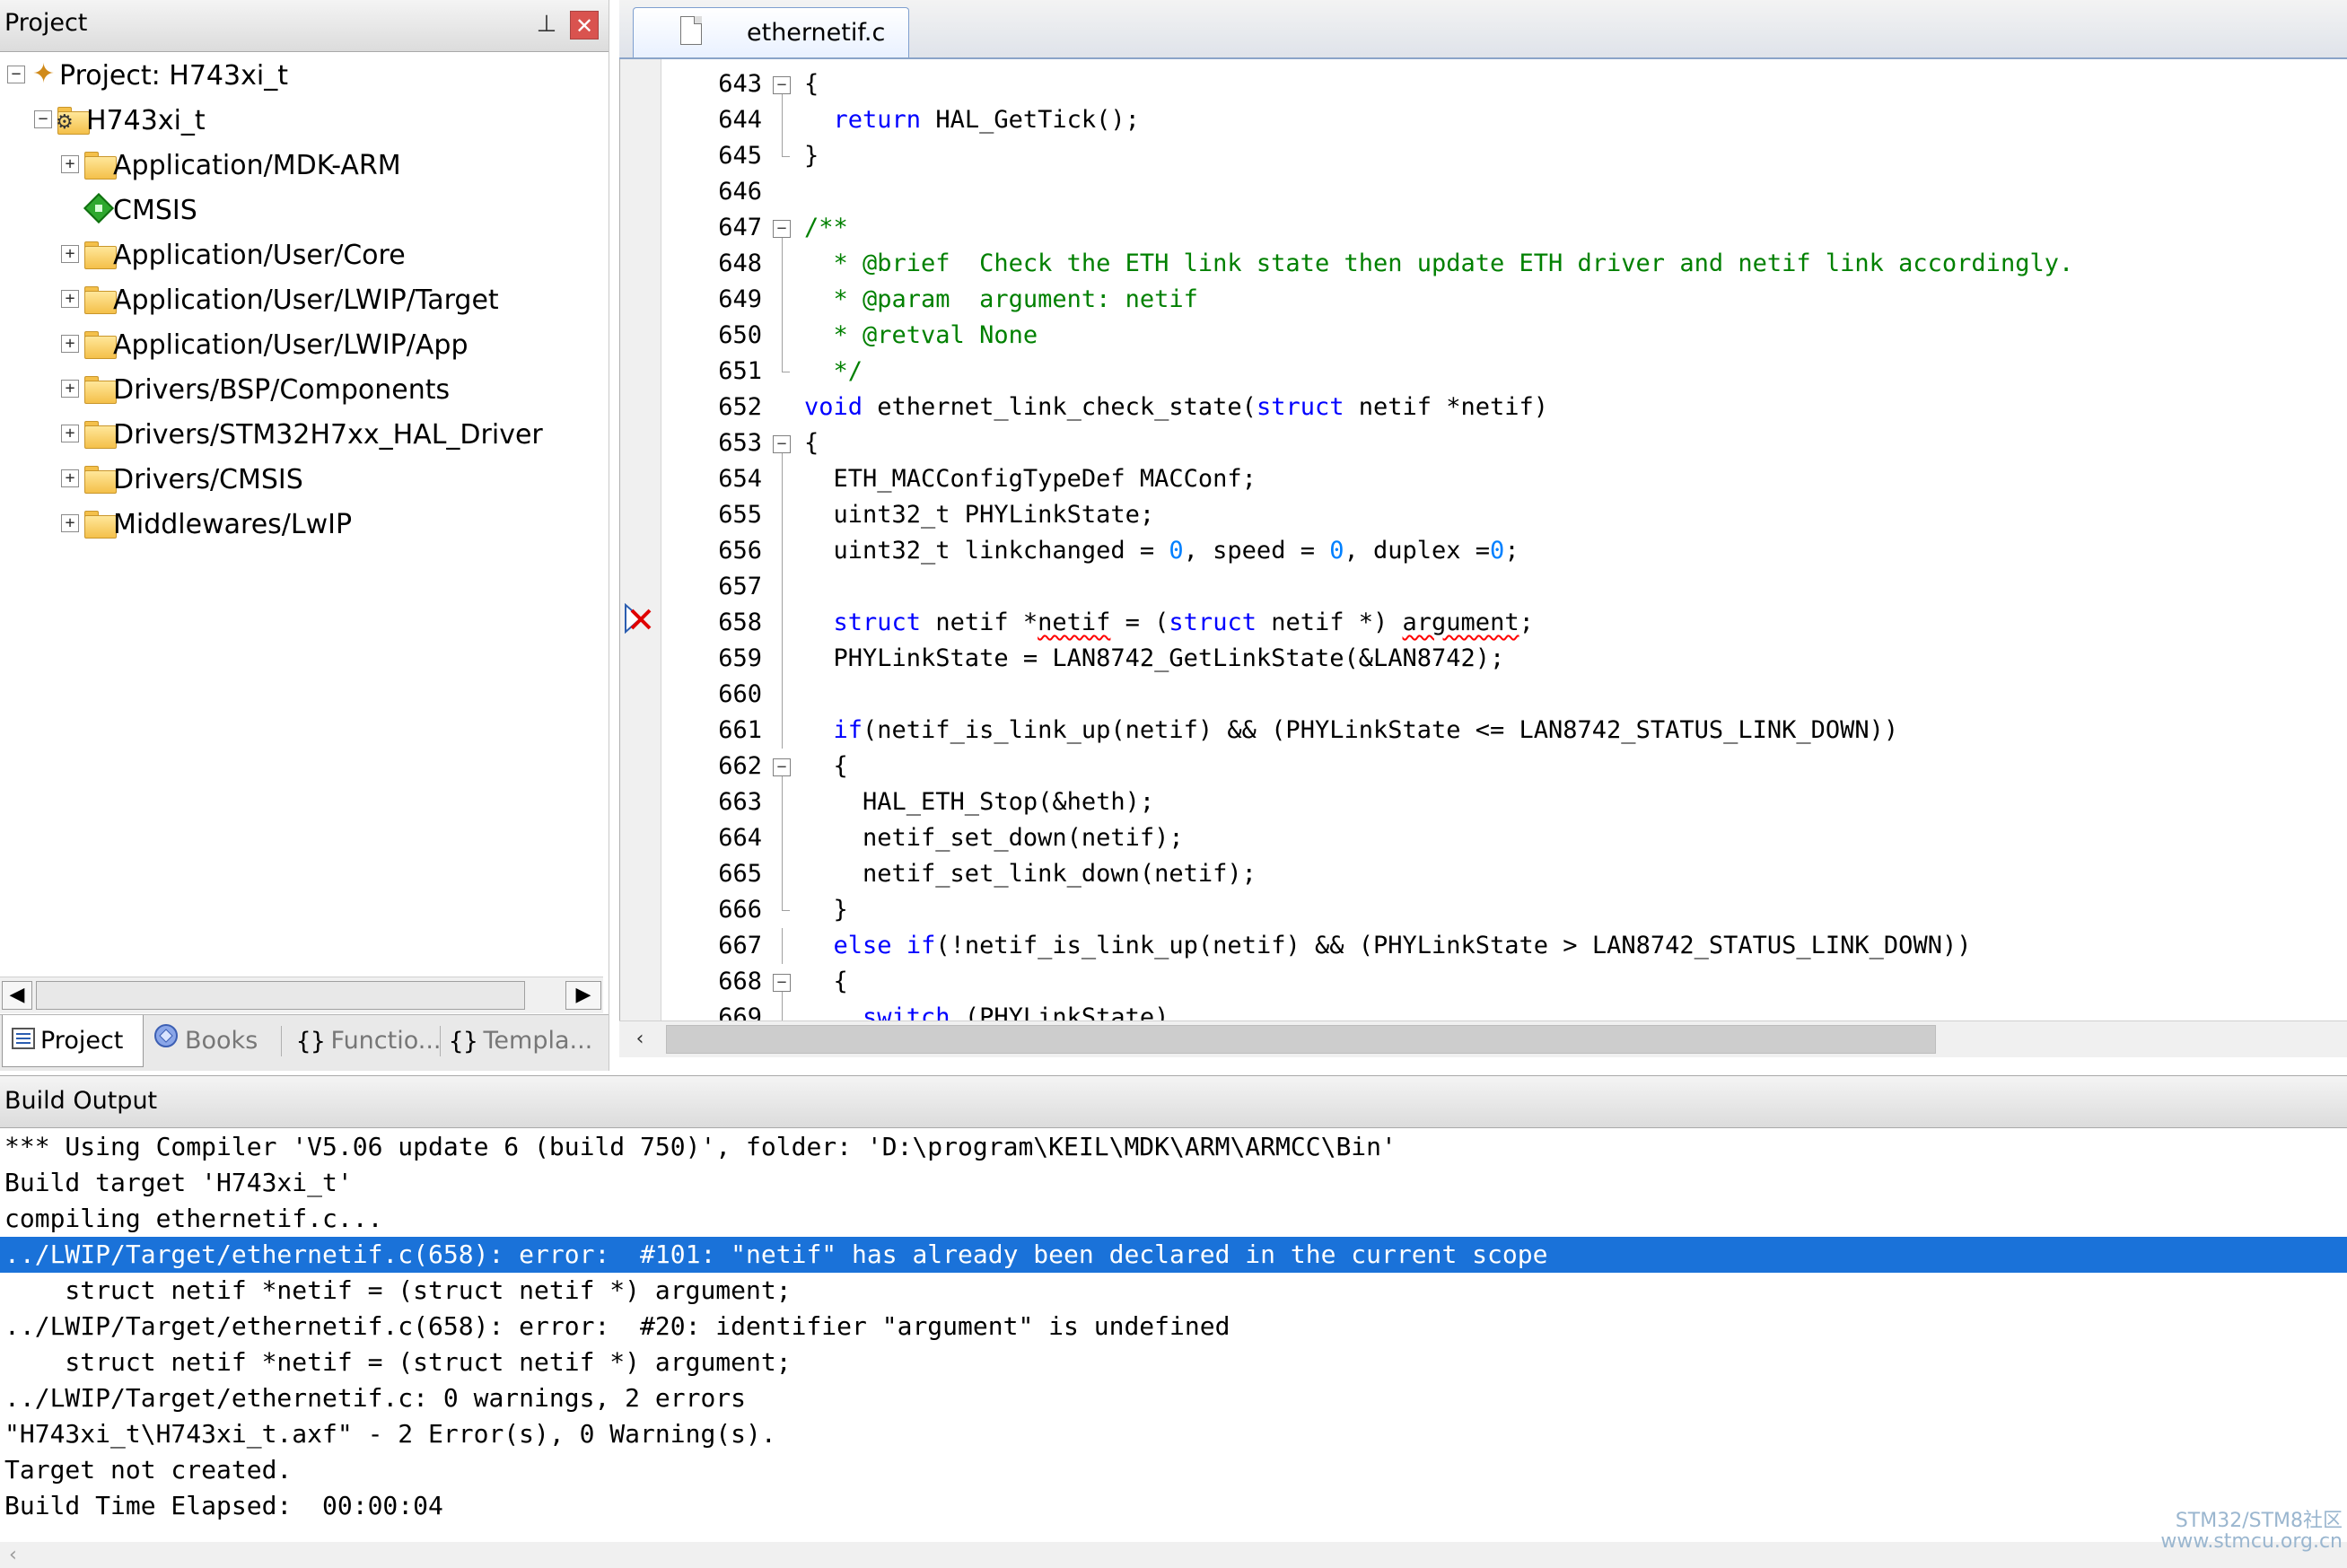 Image resolution: width=2347 pixels, height=1568 pixels. I want to click on code-line: 655 uint32_t PHYLinkState;, so click(1483, 515).